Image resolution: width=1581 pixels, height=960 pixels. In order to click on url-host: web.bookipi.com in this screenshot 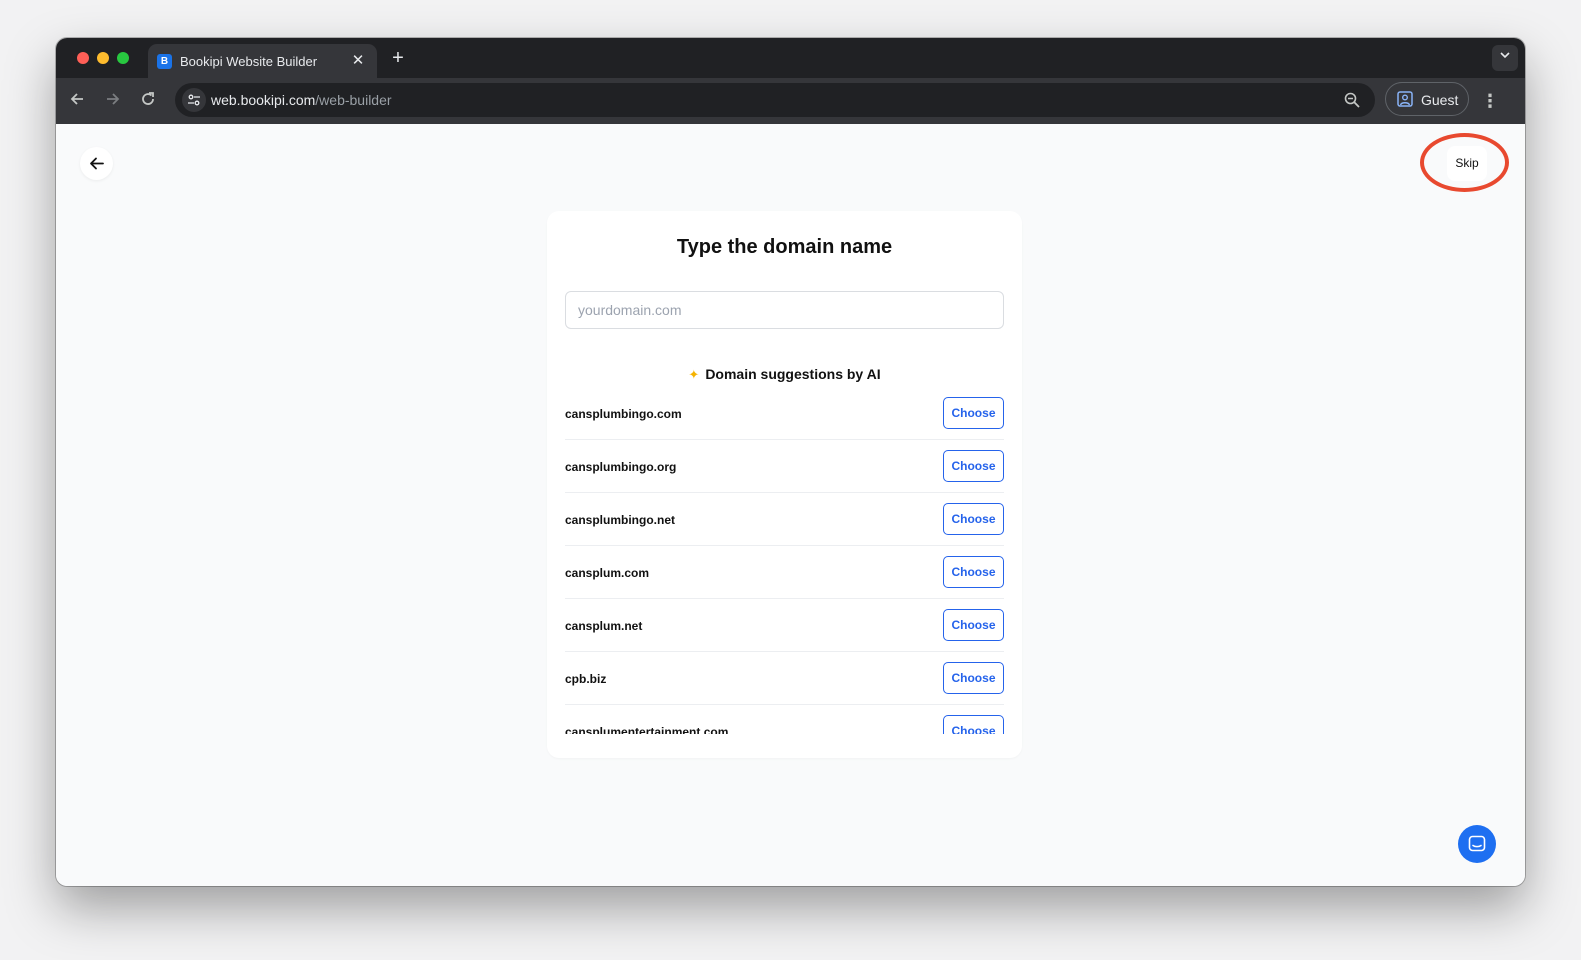, I will do `click(263, 100)`.